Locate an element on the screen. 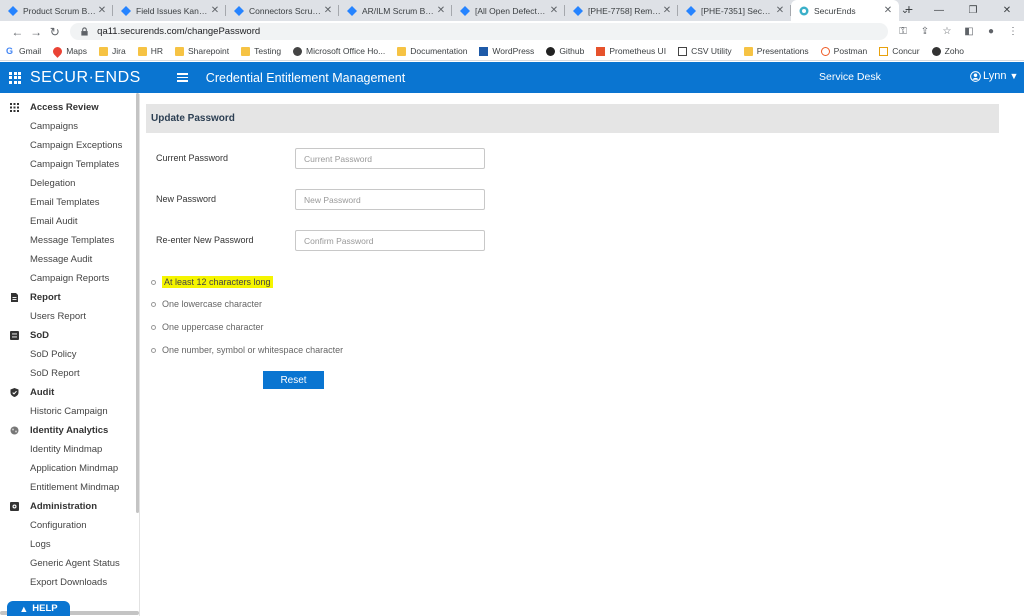  sidebar-item-application-mindmap: Application Mindmap is located at coordinates (69, 468).